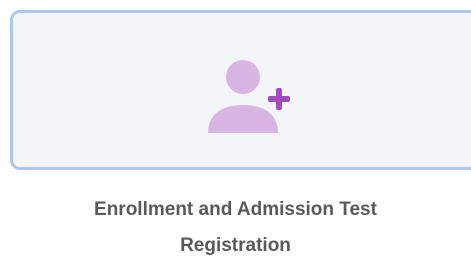 The width and height of the screenshot is (471, 260). I want to click on add-user-icon, so click(248, 96).